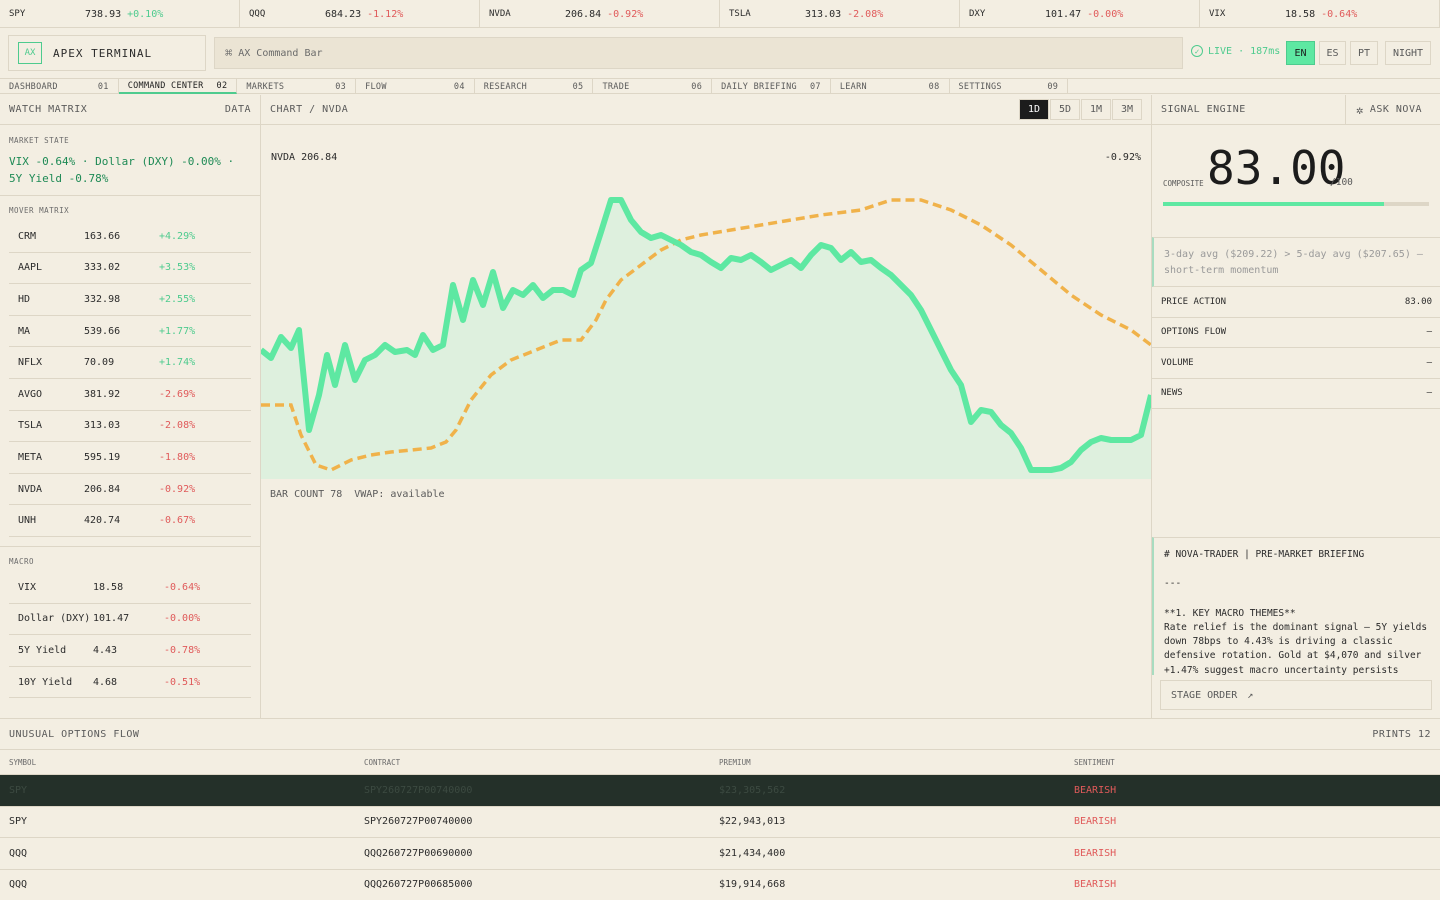 The height and width of the screenshot is (900, 1440). What do you see at coordinates (130, 620) in the screenshot?
I see `macro-row: Dollar (DXY) 101.47 -0.00%` at bounding box center [130, 620].